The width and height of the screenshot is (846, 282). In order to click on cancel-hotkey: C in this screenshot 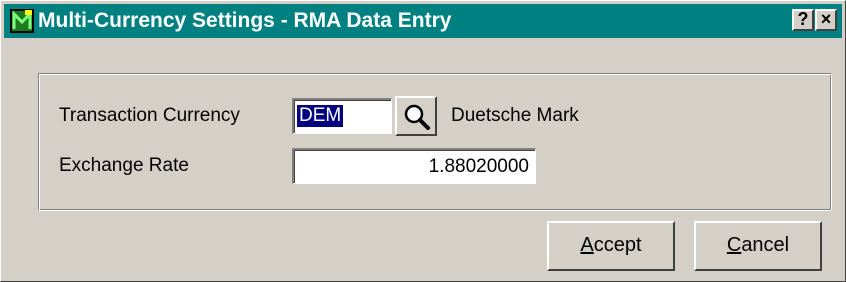, I will do `click(734, 245)`.